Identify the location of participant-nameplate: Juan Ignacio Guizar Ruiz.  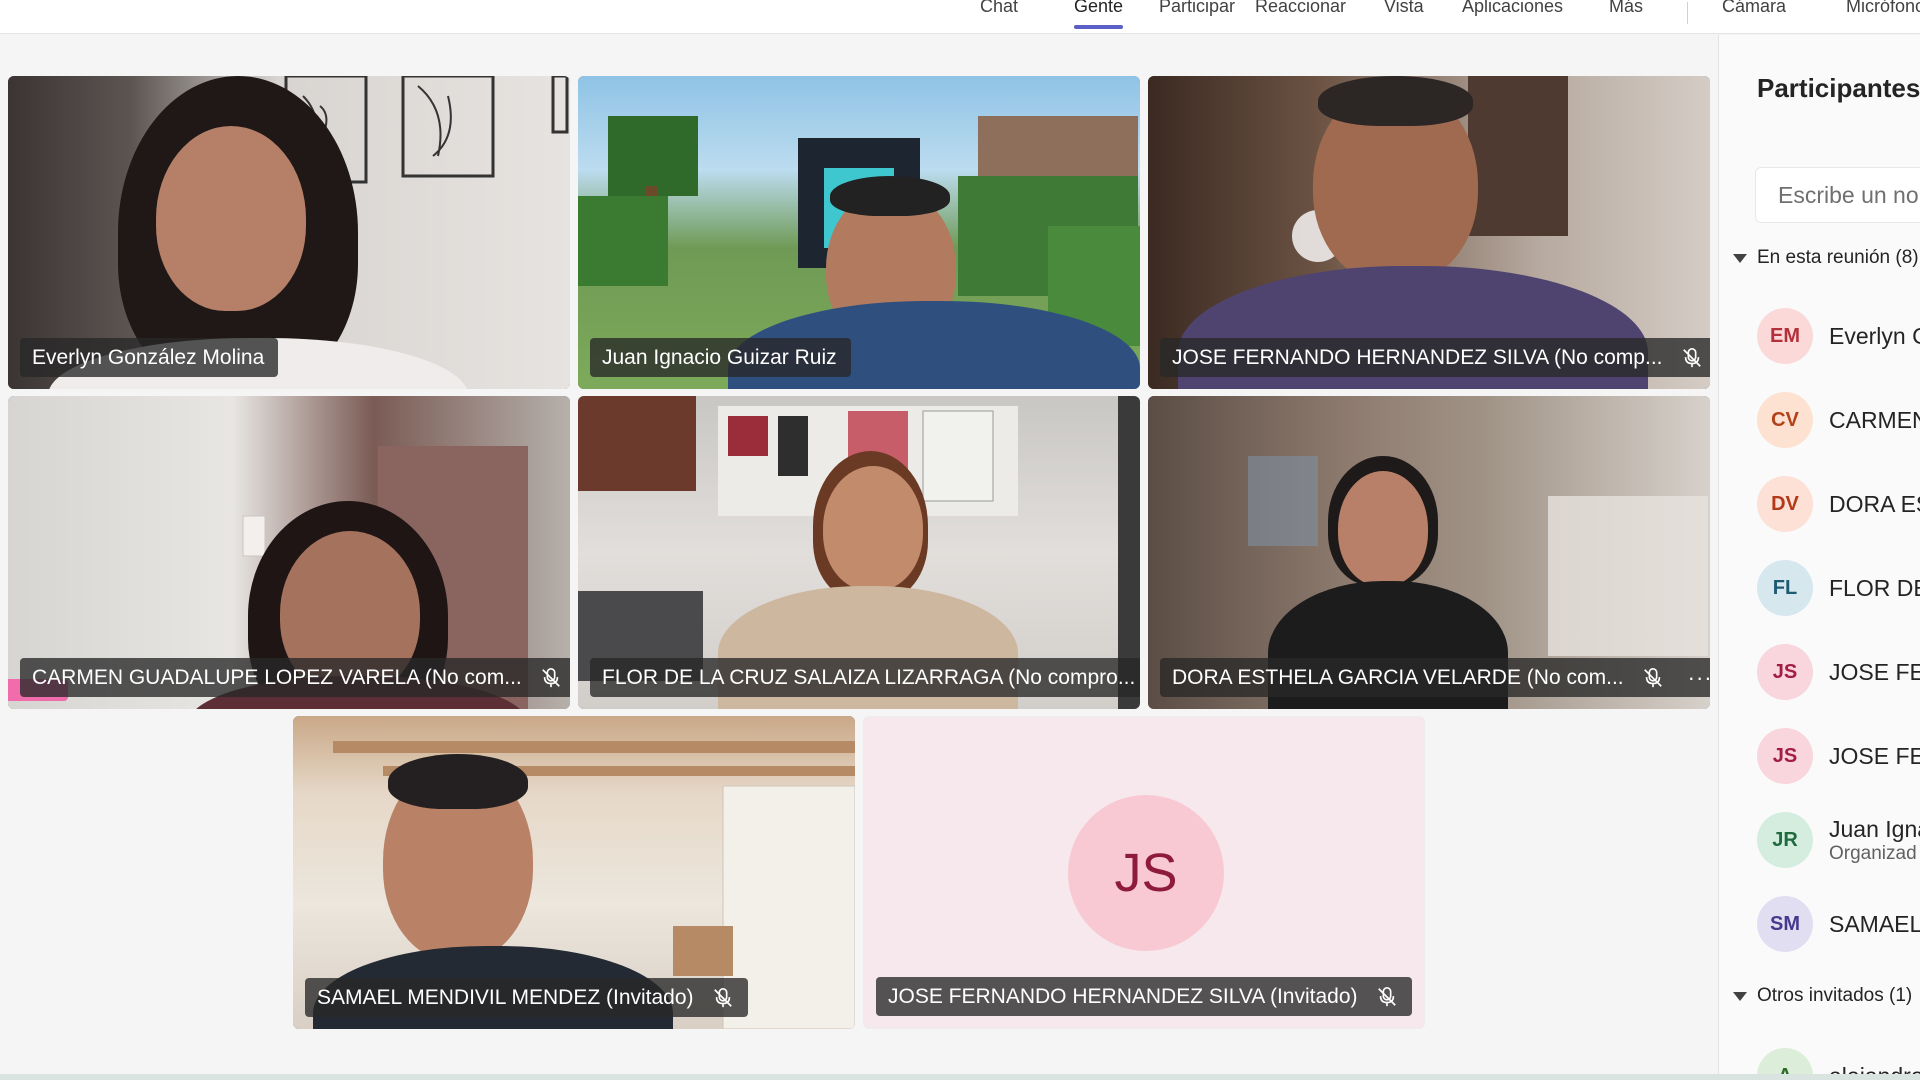
(720, 357).